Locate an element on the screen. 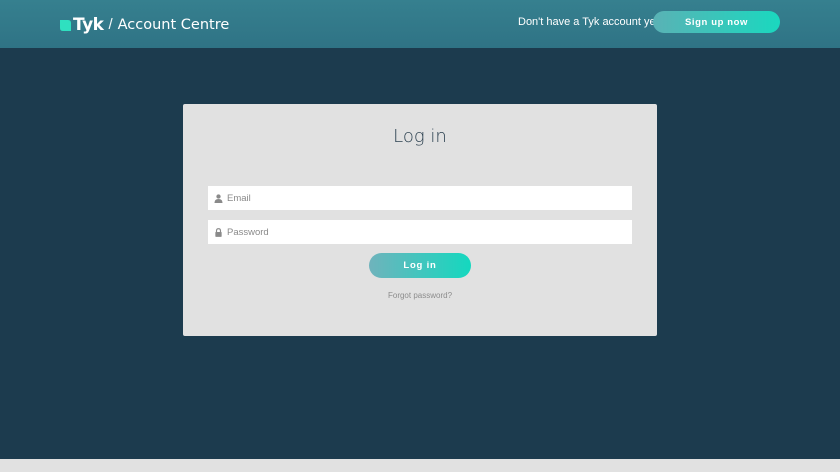  email-input is located at coordinates (429, 198).